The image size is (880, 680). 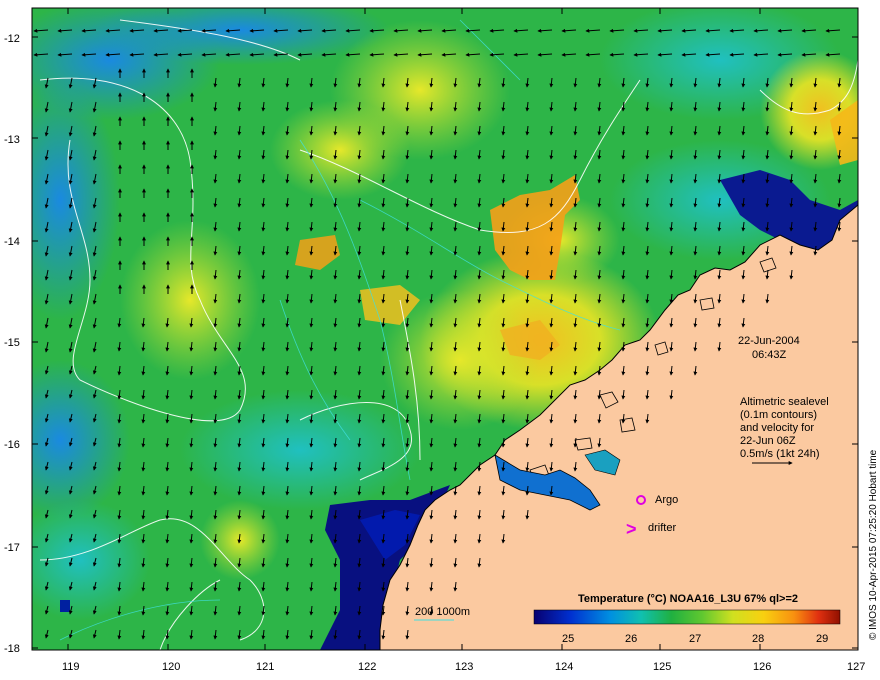 What do you see at coordinates (12, 649) in the screenshot?
I see `lat-label-18: -18` at bounding box center [12, 649].